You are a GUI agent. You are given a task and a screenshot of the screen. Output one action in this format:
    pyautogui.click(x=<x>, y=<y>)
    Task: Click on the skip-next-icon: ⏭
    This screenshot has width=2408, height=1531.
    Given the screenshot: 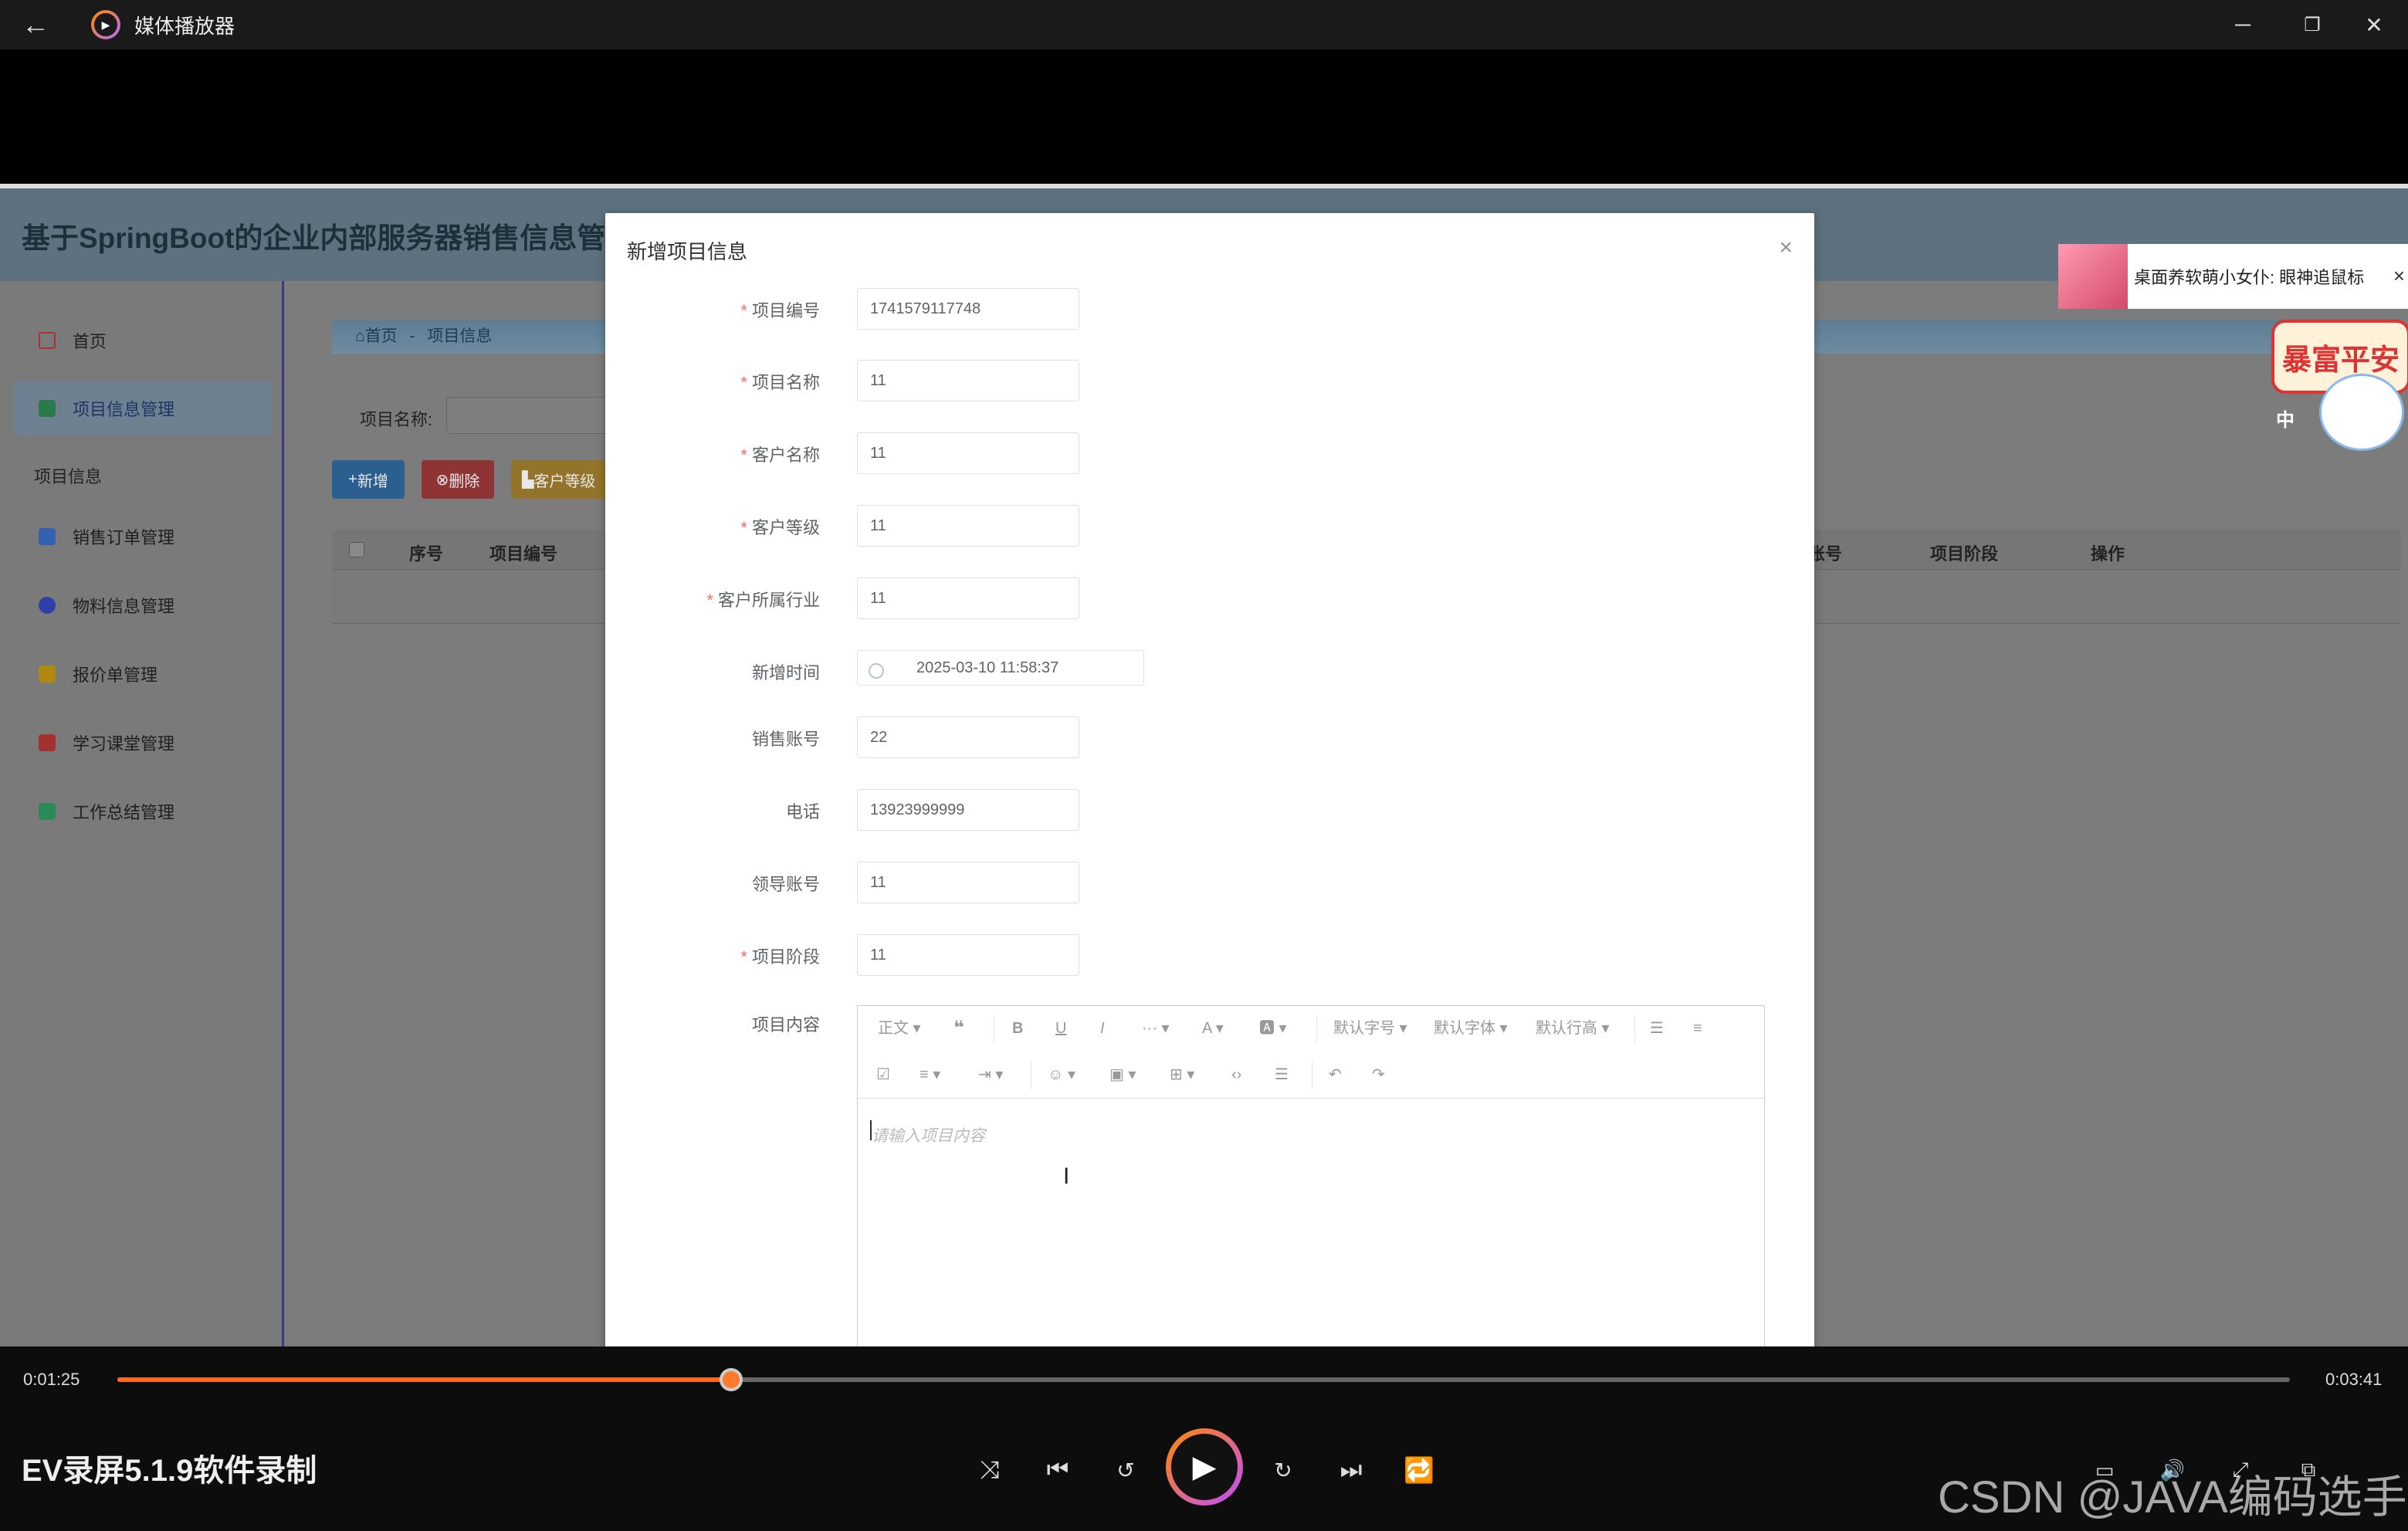 What is the action you would take?
    pyautogui.click(x=1351, y=1469)
    